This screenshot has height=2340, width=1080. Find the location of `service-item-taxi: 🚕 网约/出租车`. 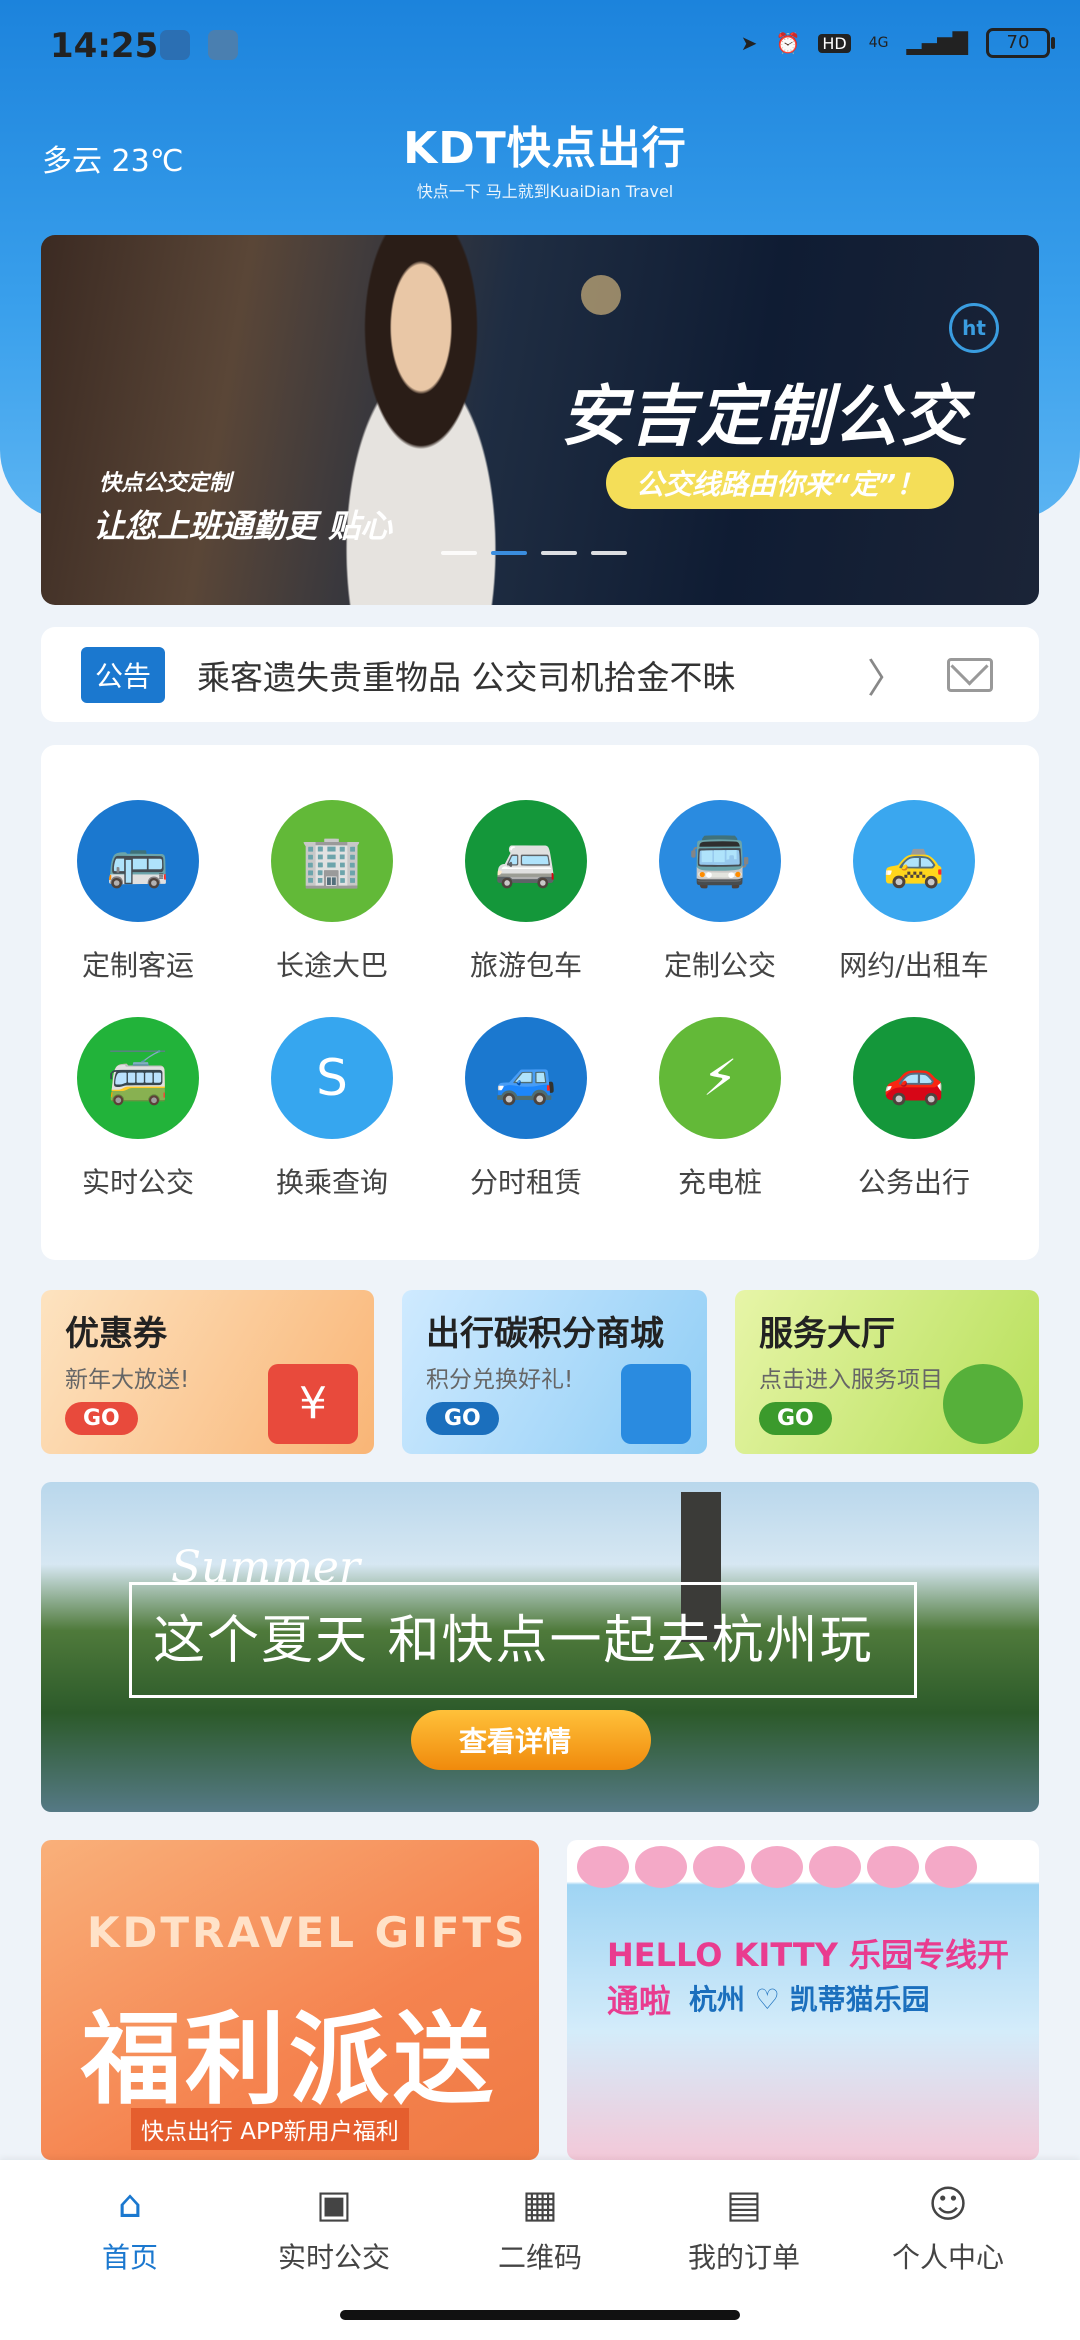

service-item-taxi: 🚕 网约/出租车 is located at coordinates (914, 892).